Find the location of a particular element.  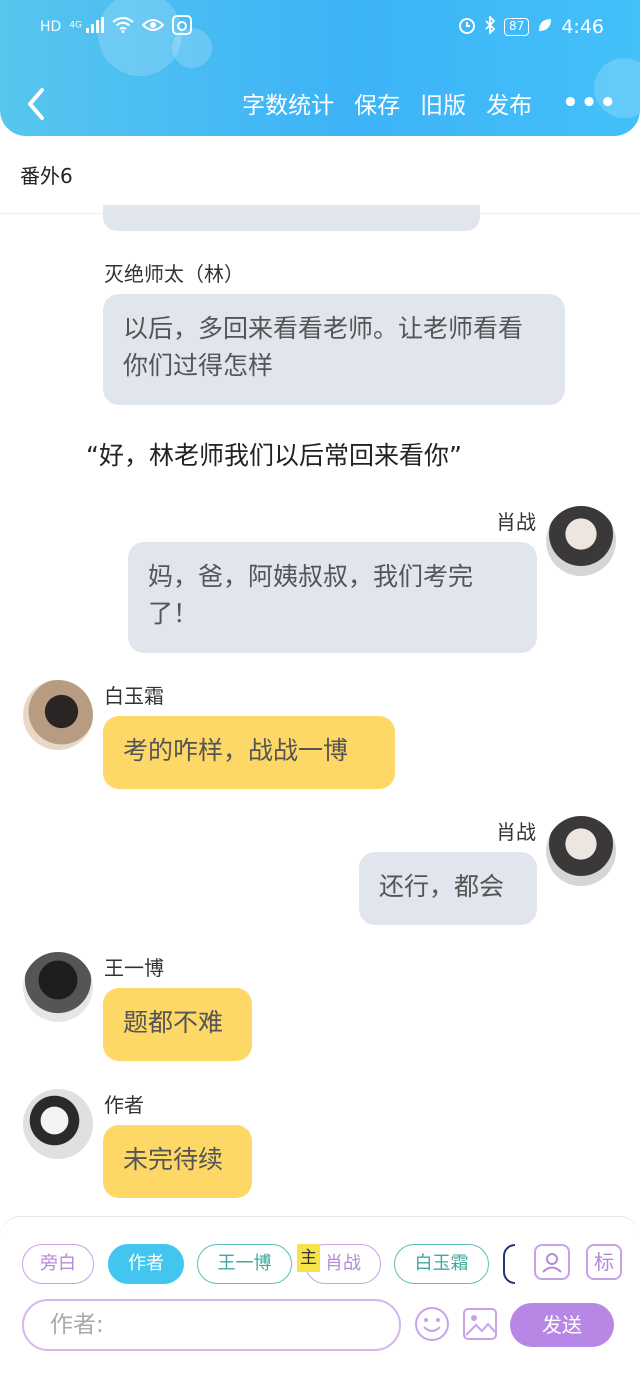

message-bubble: 题都不难 is located at coordinates (177, 1024).